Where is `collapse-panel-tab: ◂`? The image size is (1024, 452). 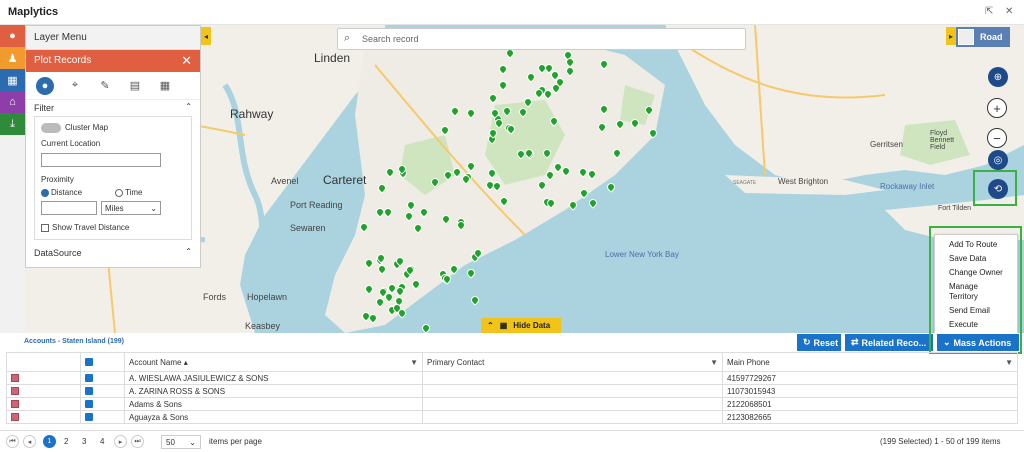 collapse-panel-tab: ◂ is located at coordinates (206, 36).